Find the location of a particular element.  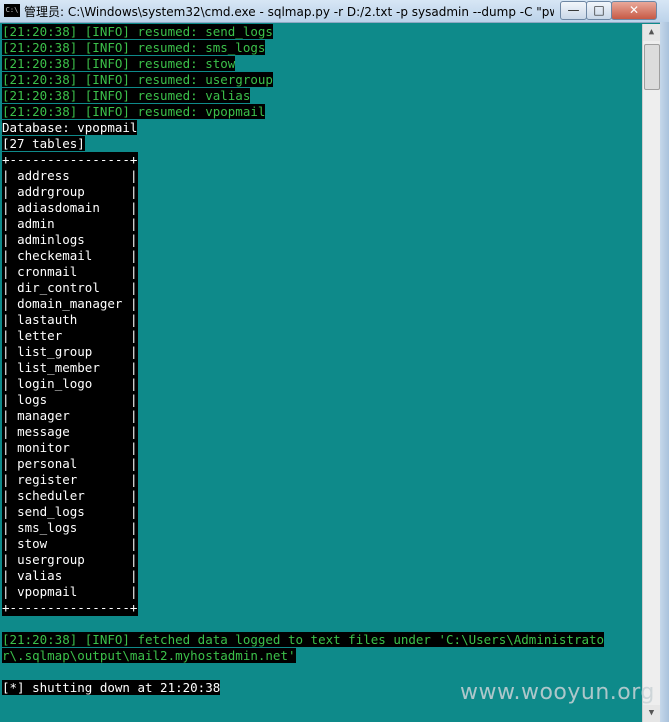

log-line-text: [21:20:38] [INFO] resumed: usergroup is located at coordinates (137, 79).